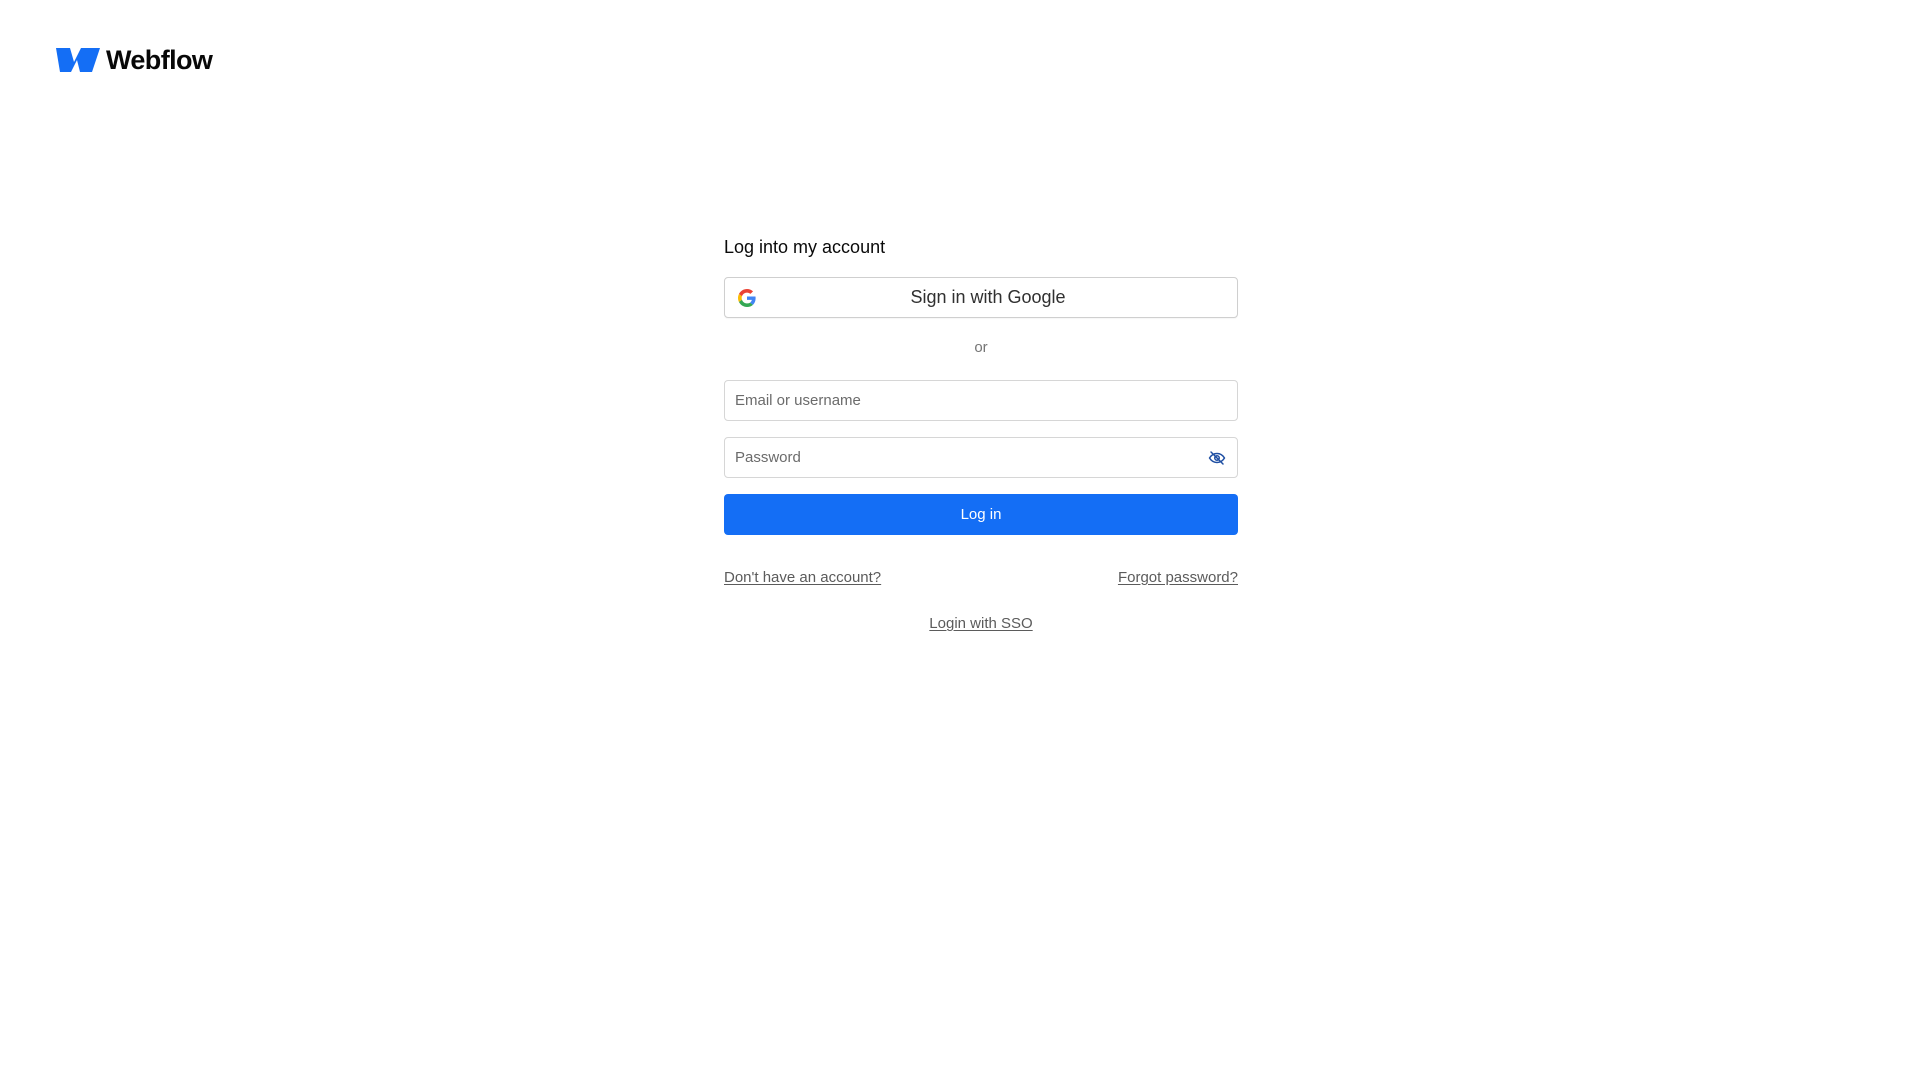 The image size is (1920, 1090). What do you see at coordinates (981, 347) in the screenshot?
I see `or-divider: or` at bounding box center [981, 347].